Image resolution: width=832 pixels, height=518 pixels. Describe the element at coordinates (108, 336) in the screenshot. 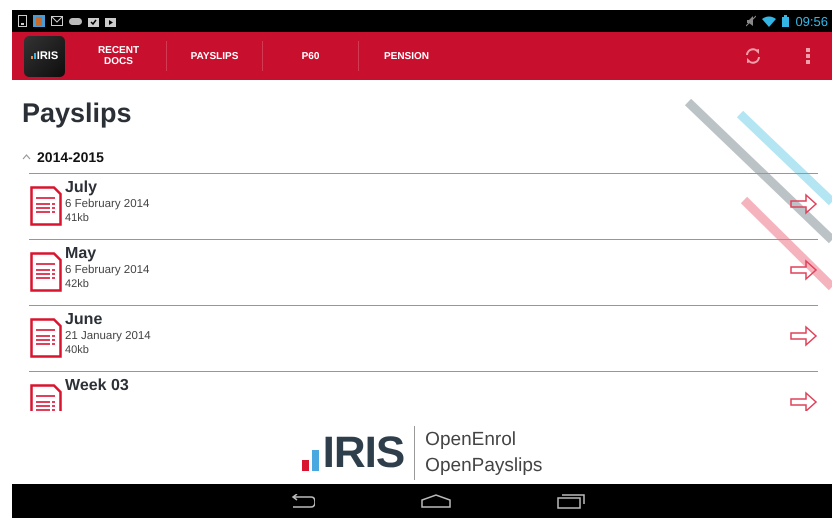

I see `payslip-date: 21 January 2014` at that location.